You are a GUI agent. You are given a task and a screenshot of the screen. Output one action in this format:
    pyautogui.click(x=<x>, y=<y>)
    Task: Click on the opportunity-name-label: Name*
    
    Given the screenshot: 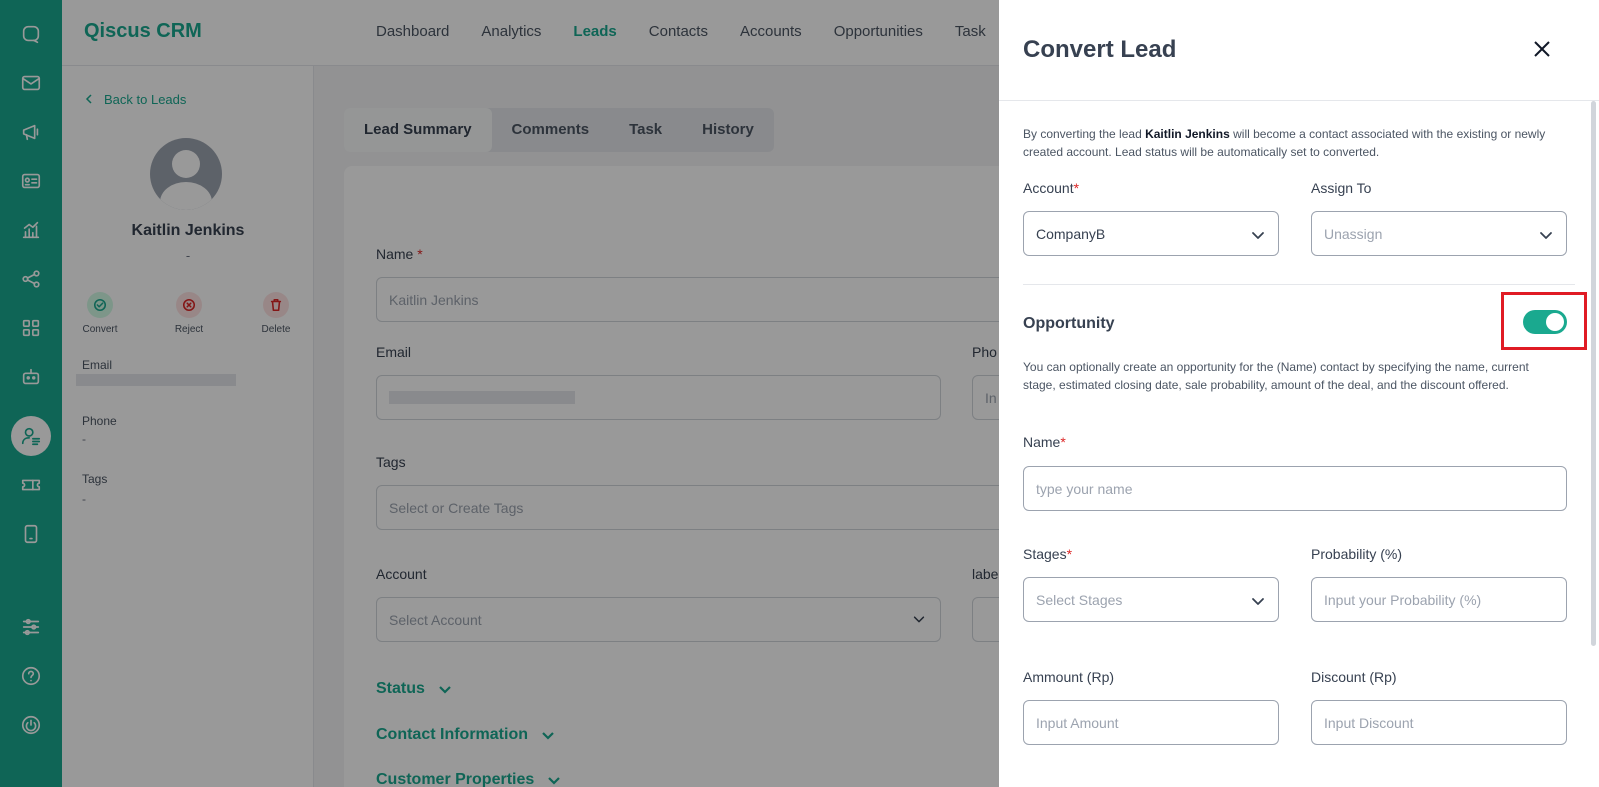 What is the action you would take?
    pyautogui.click(x=1044, y=442)
    